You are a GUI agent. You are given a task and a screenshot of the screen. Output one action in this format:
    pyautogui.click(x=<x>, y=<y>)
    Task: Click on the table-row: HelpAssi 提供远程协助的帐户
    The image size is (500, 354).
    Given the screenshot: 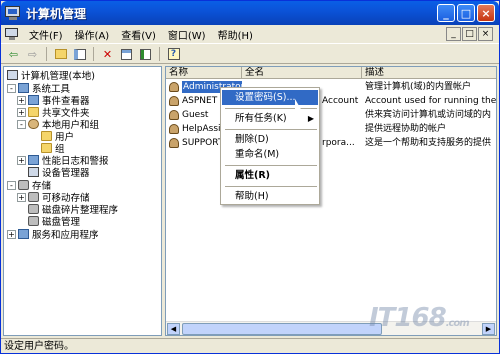 What is the action you would take?
    pyautogui.click(x=331, y=129)
    